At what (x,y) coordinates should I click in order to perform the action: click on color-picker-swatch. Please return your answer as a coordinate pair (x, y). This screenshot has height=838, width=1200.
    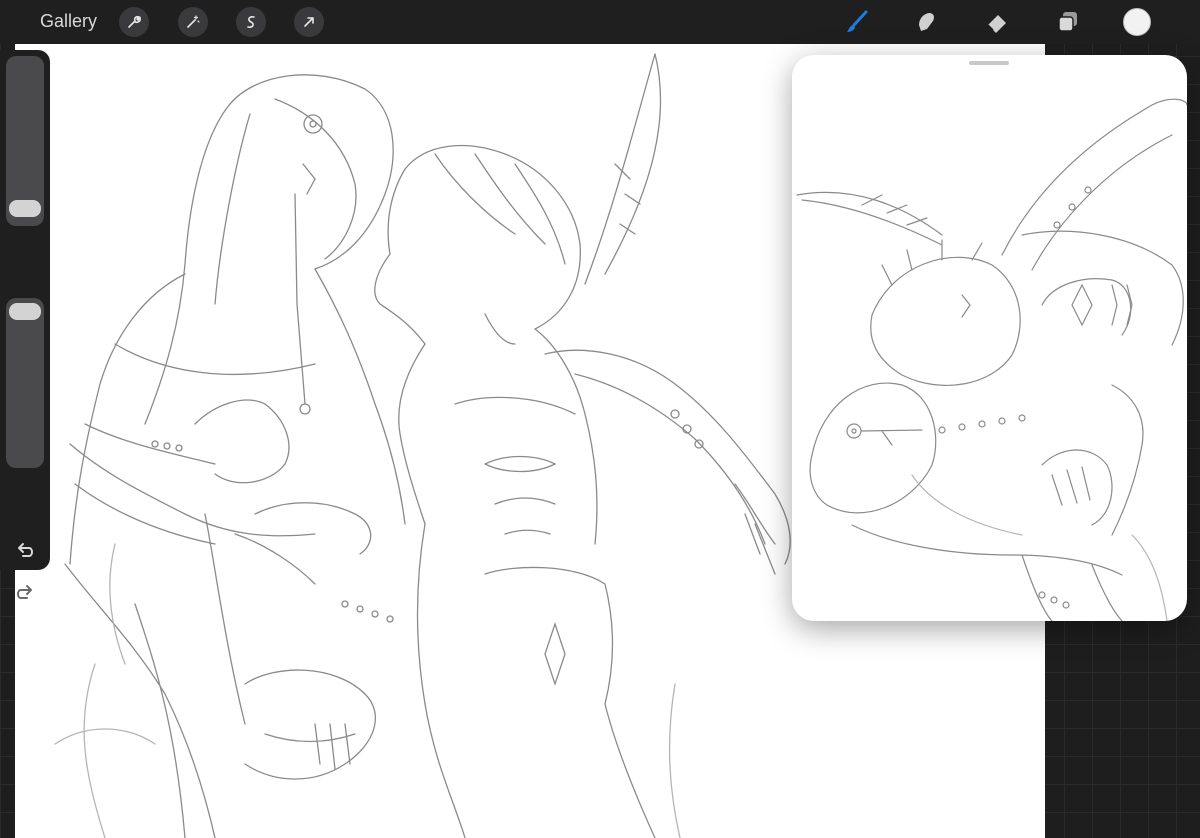
    Looking at the image, I should click on (1137, 22).